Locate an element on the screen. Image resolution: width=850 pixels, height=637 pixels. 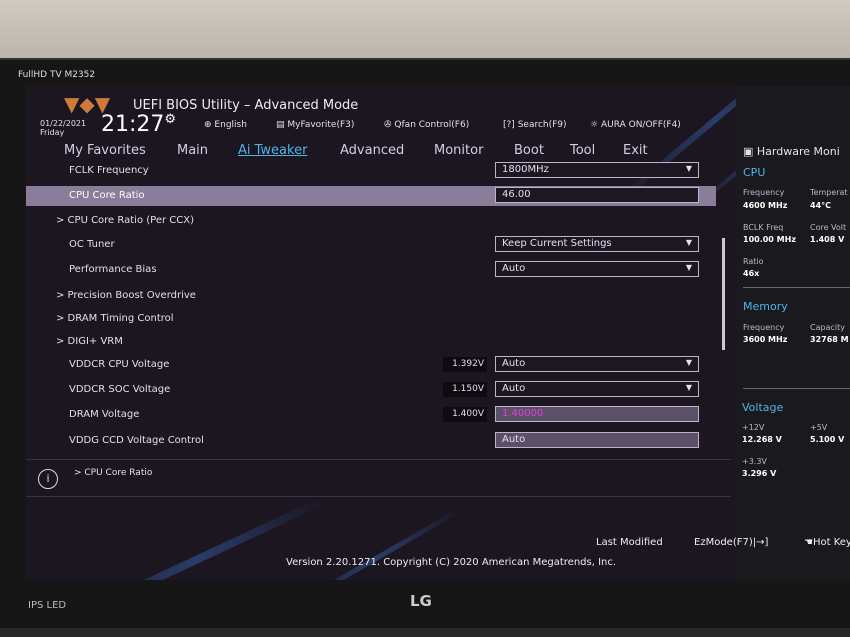
setting-performance-bias: Performance Bias Auto ▼ is located at coordinates (371, 270).